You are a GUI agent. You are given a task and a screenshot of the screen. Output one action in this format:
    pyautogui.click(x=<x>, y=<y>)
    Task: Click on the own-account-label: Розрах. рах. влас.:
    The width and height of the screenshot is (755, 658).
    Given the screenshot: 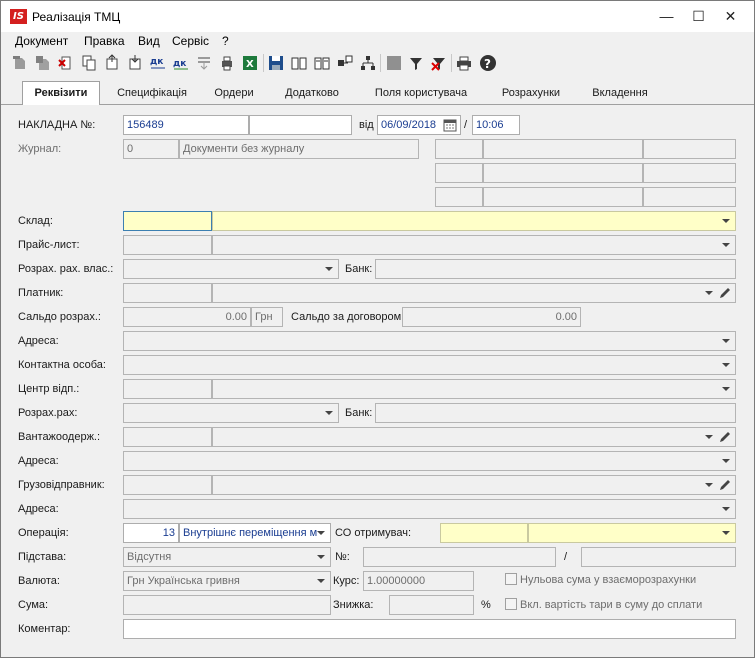 What is the action you would take?
    pyautogui.click(x=66, y=269)
    